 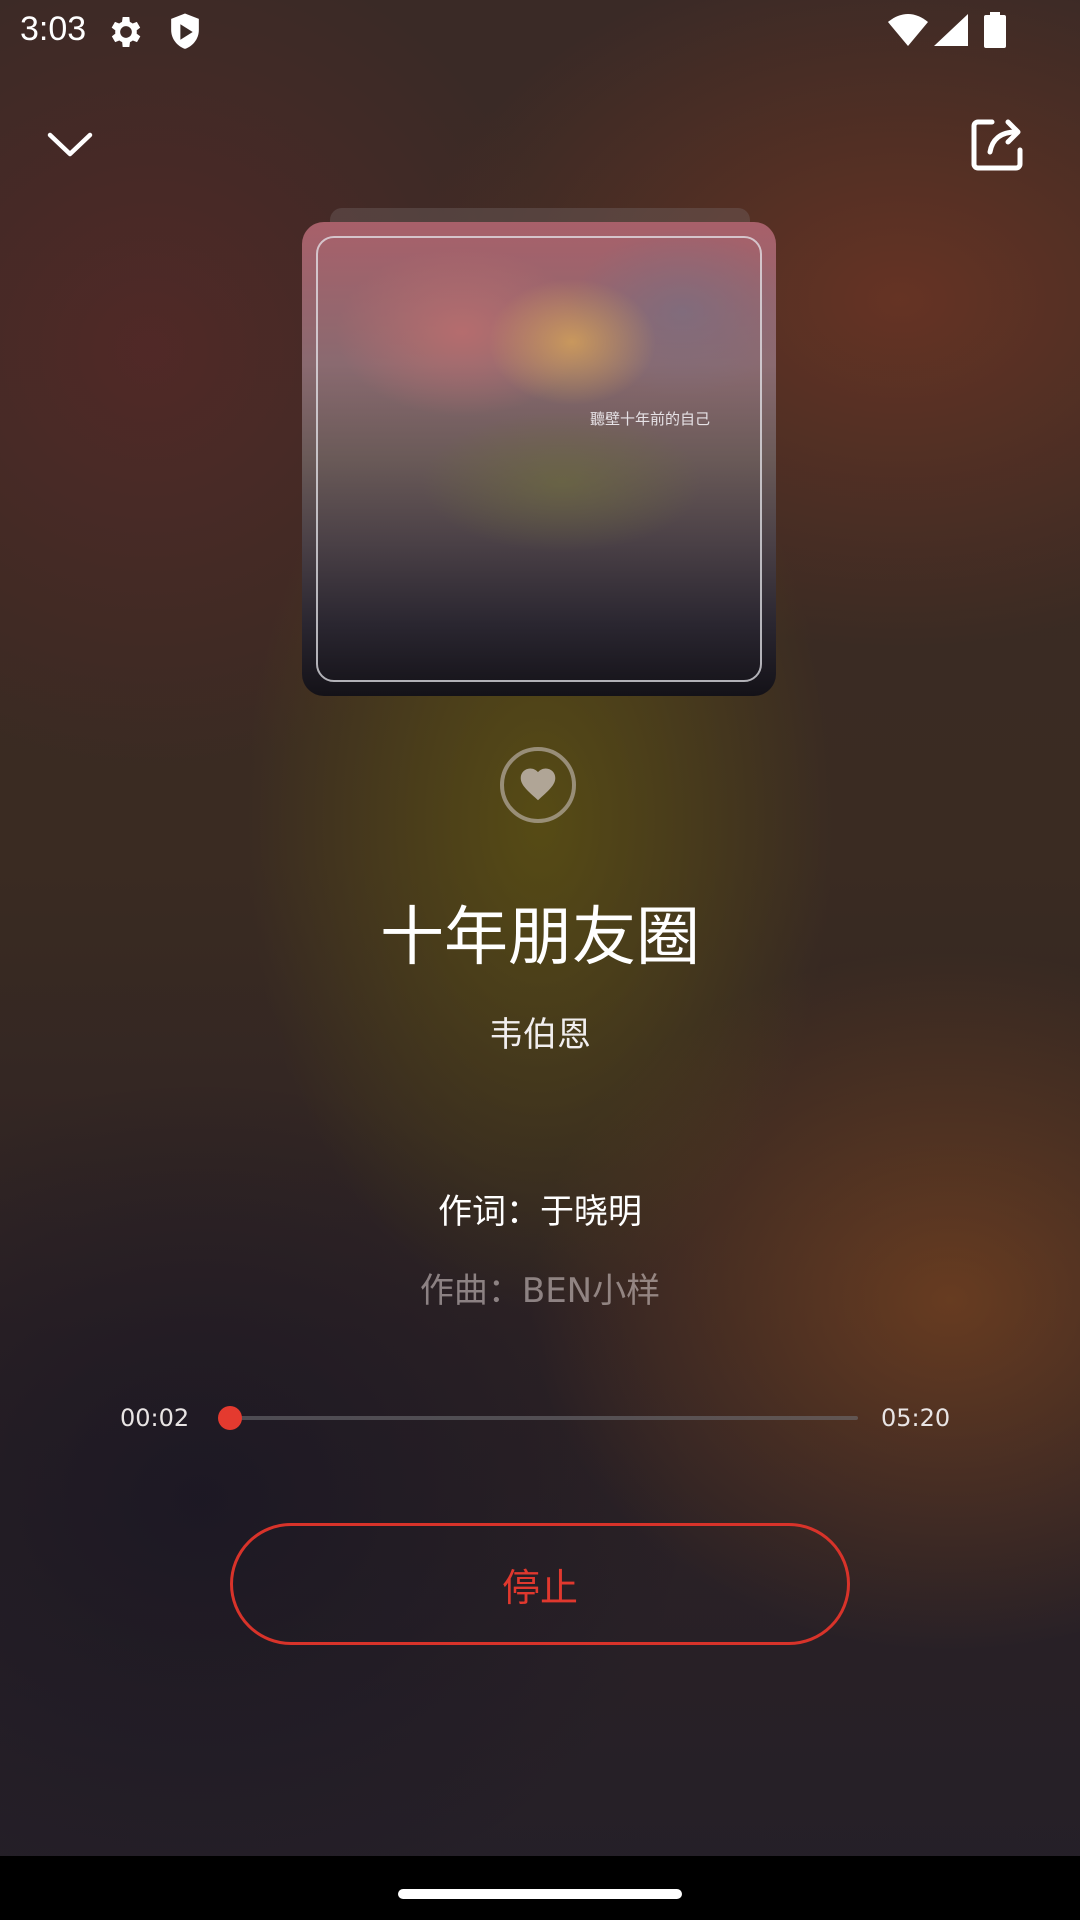 What do you see at coordinates (540, 1584) in the screenshot?
I see `stop-button: 停止` at bounding box center [540, 1584].